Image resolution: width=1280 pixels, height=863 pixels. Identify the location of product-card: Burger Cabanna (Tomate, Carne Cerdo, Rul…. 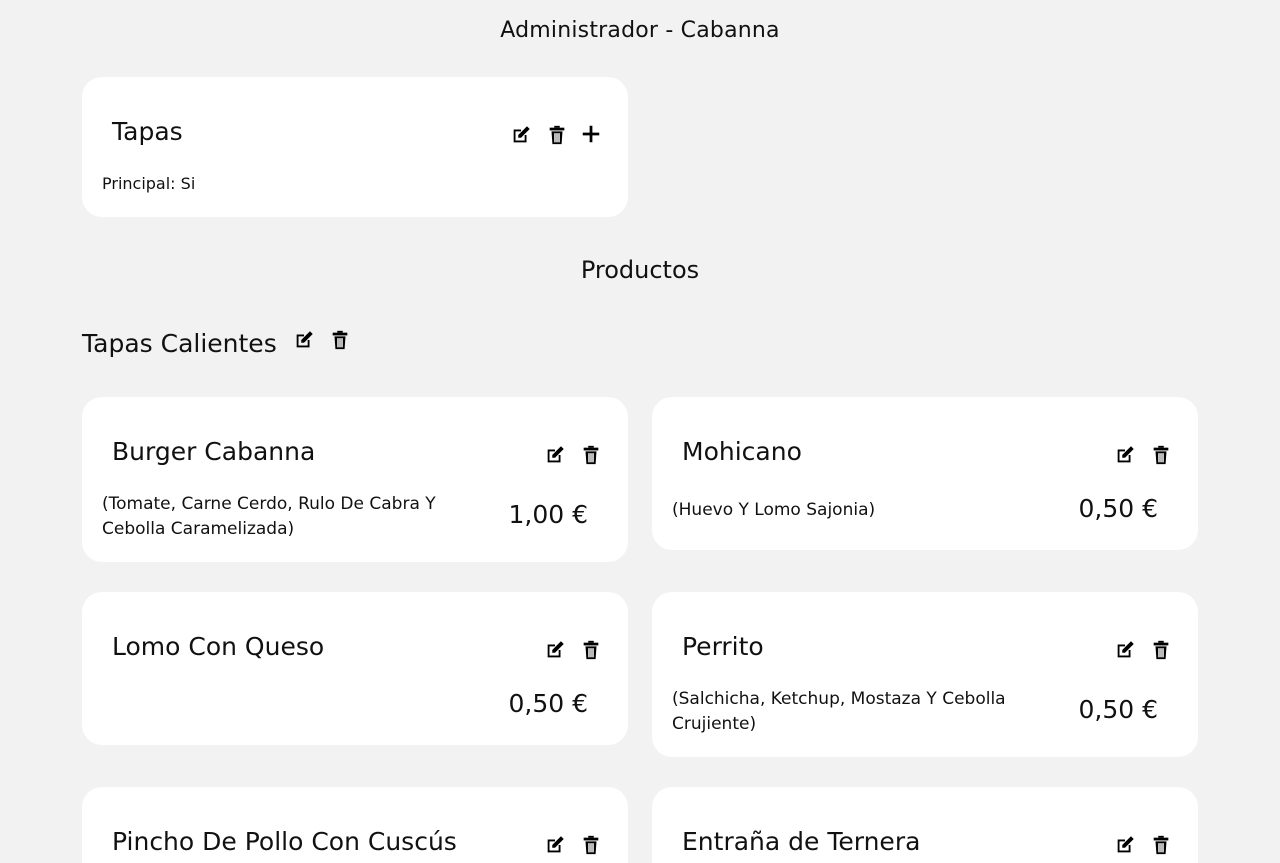
(355, 479).